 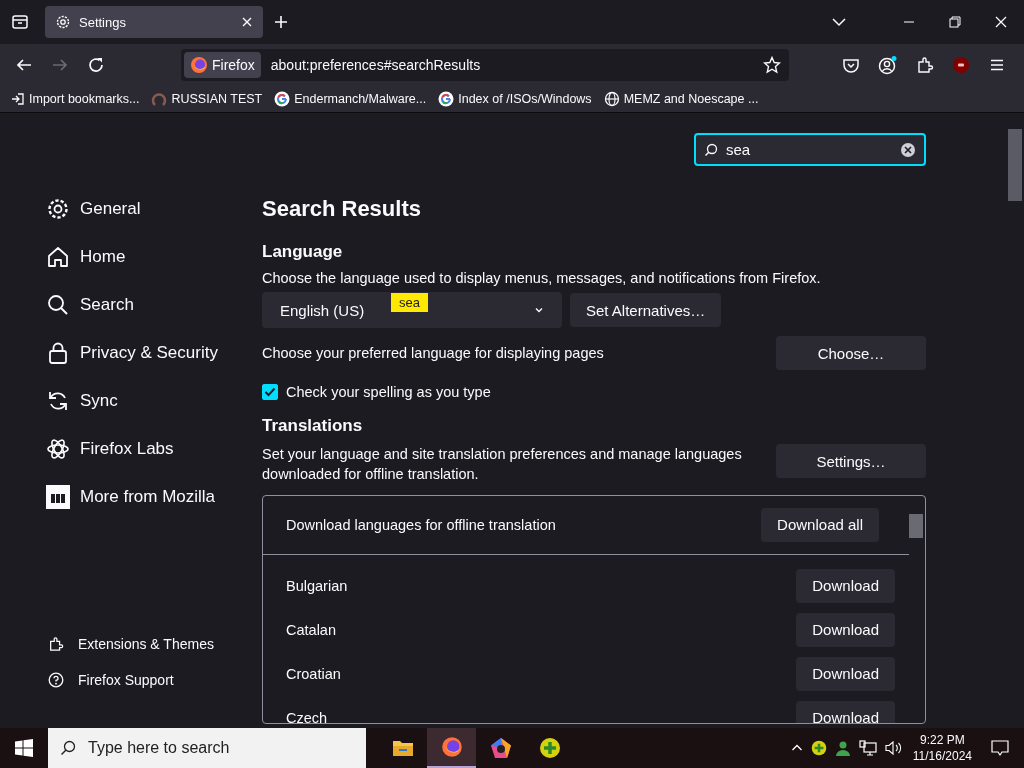 I want to click on browser-tab: Settings, so click(x=154, y=22).